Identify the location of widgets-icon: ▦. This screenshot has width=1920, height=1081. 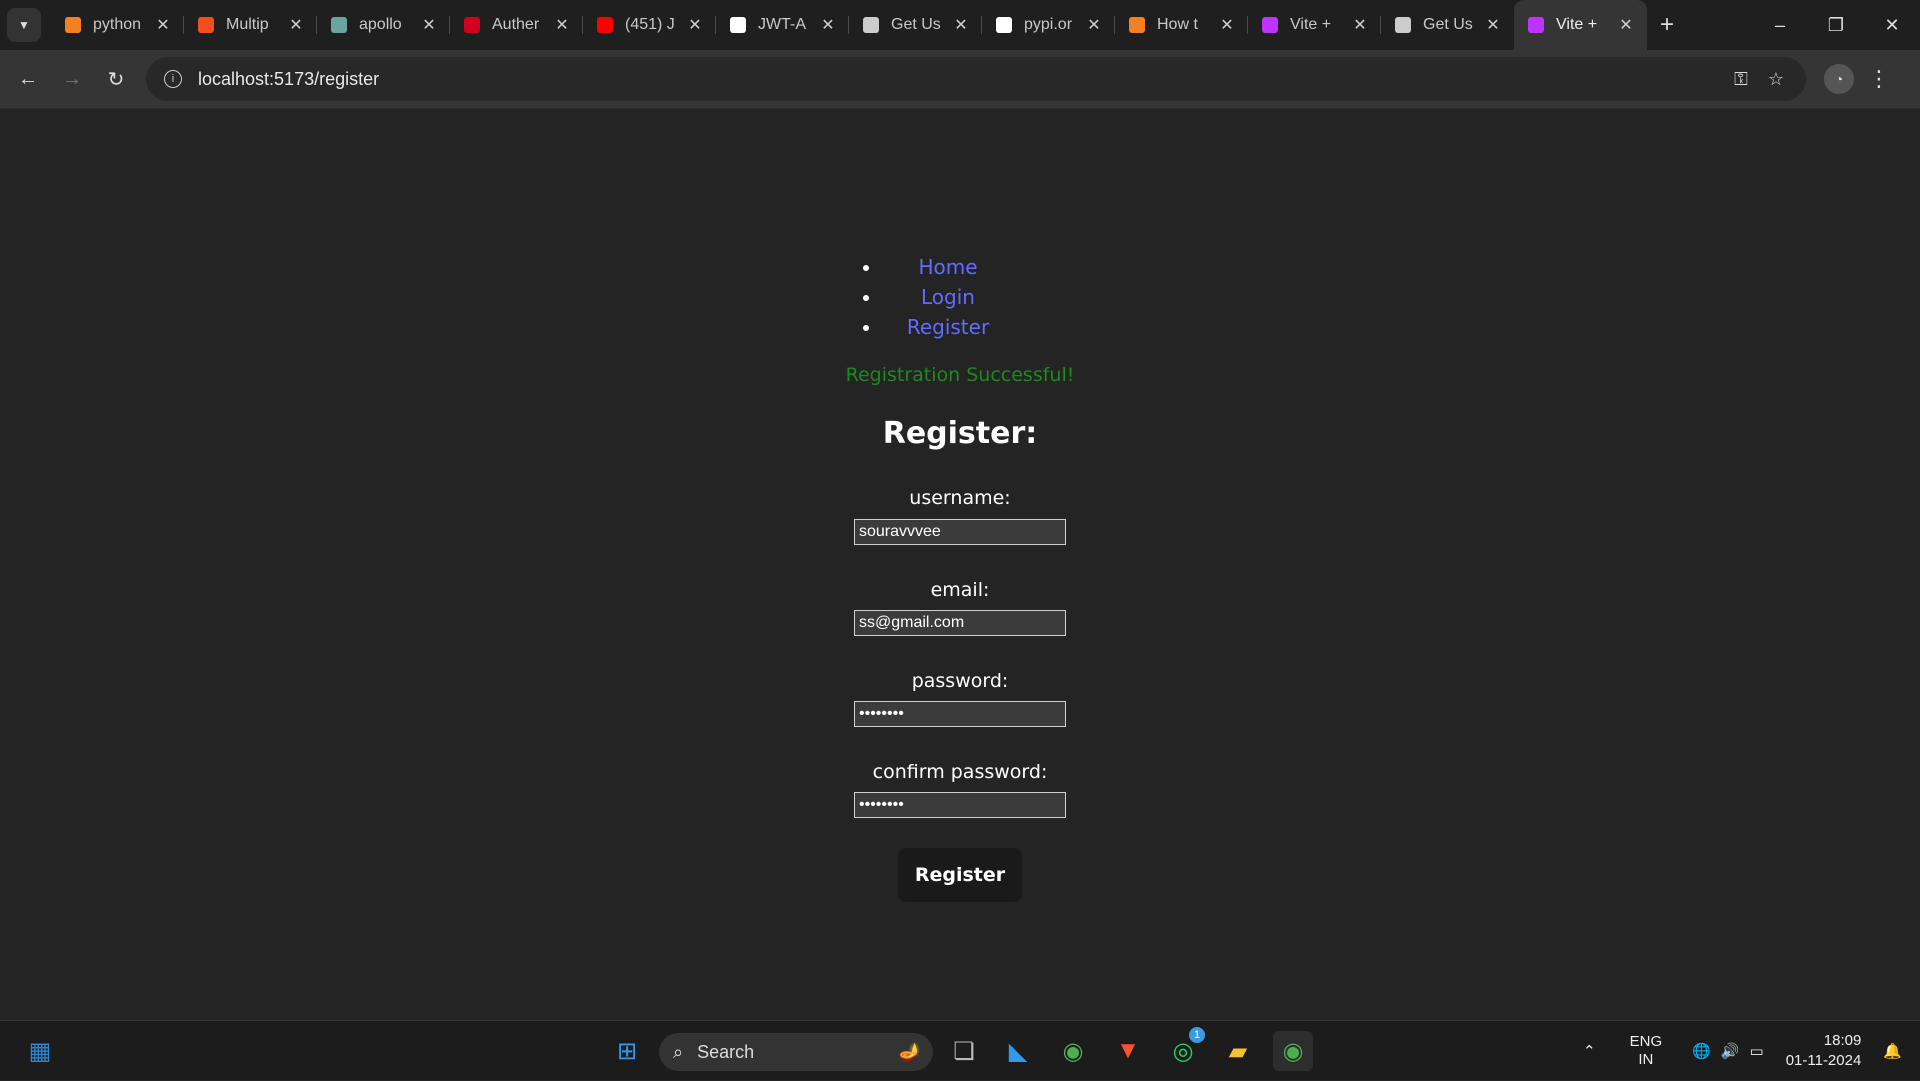
(40, 1051).